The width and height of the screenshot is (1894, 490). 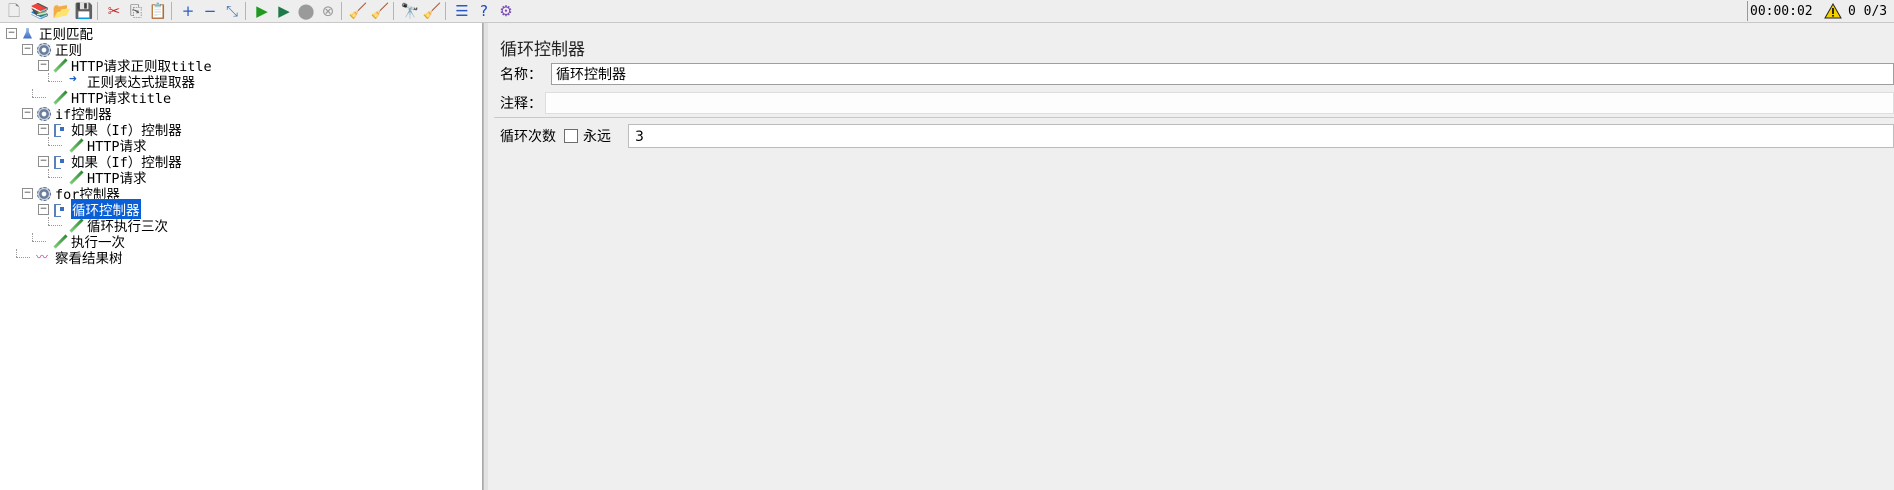 What do you see at coordinates (484, 11) in the screenshot?
I see `help-icon: ?` at bounding box center [484, 11].